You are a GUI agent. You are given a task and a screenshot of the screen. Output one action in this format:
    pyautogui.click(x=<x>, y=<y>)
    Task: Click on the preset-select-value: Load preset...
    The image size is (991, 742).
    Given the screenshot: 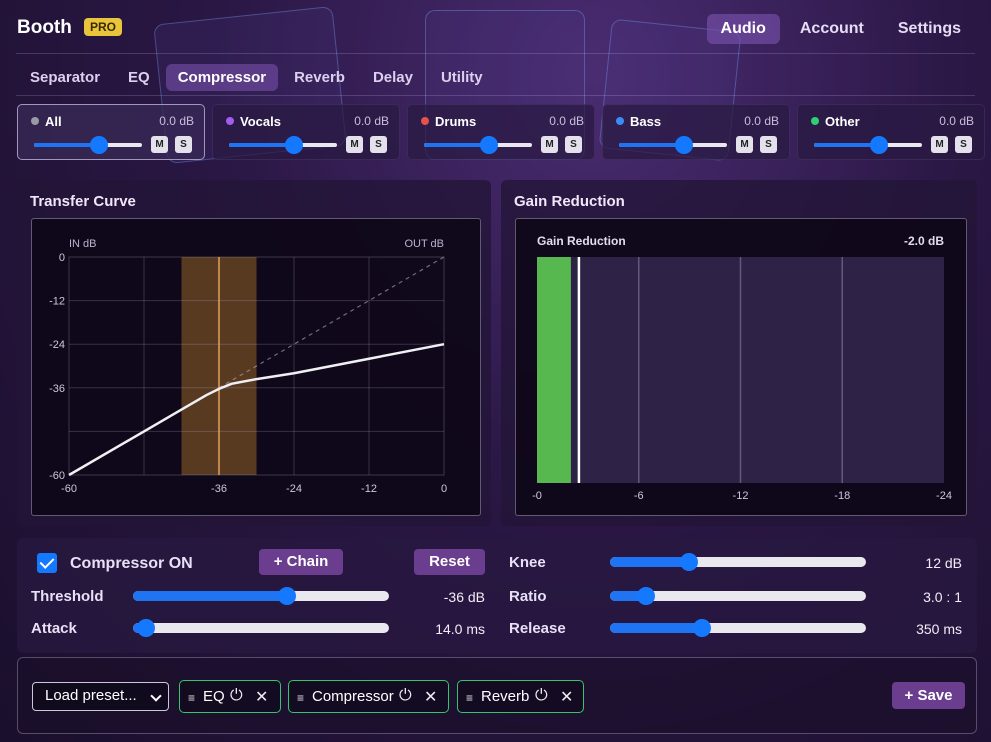 What is the action you would take?
    pyautogui.click(x=91, y=695)
    